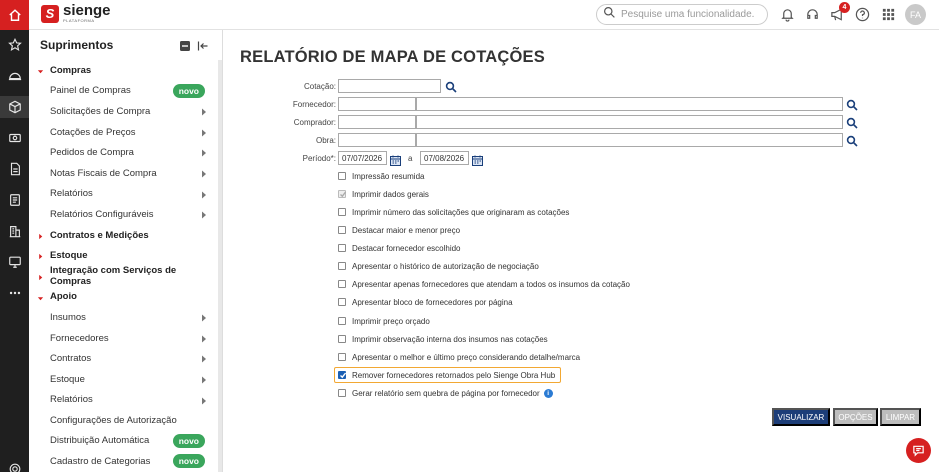 Image resolution: width=939 pixels, height=472 pixels. Describe the element at coordinates (888, 14) in the screenshot. I see `apps-grid-icon` at that location.